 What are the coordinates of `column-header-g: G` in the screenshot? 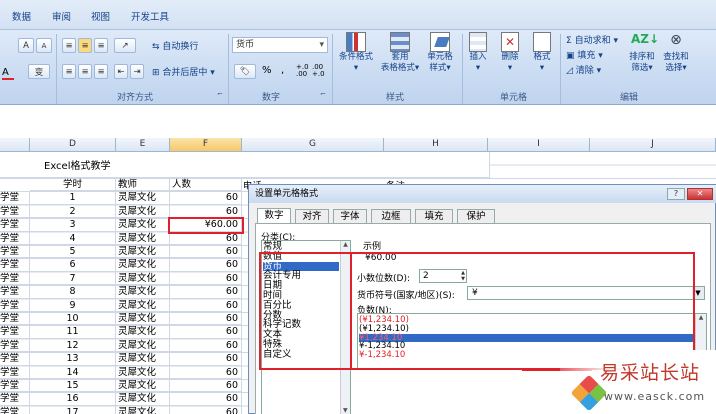 It's located at (313, 145).